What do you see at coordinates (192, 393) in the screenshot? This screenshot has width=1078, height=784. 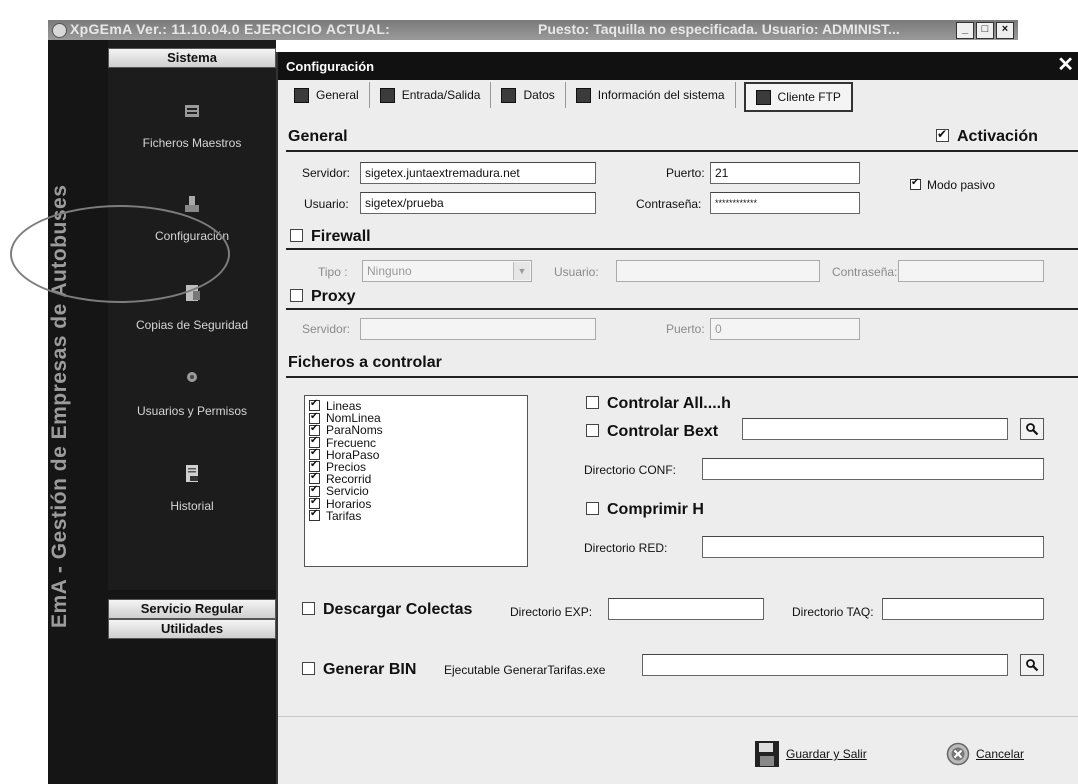 I see `sidebar-item-usuarios-permisos: Usuarios y Permisos` at bounding box center [192, 393].